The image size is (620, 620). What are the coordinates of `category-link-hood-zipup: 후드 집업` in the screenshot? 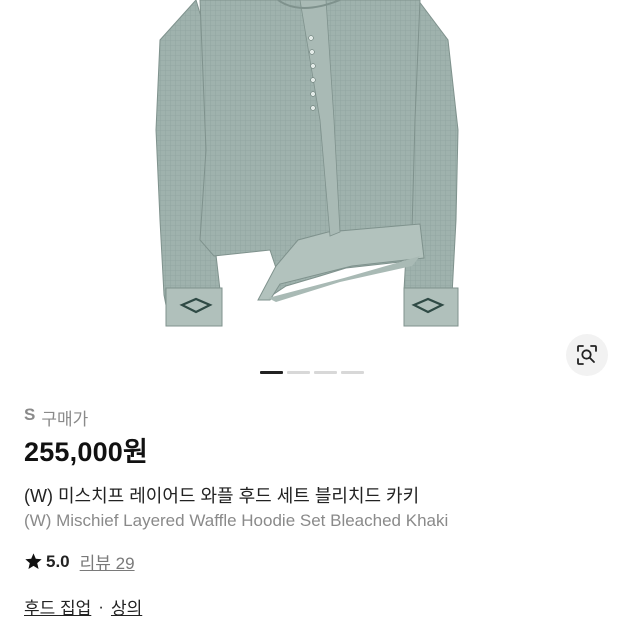 It's located at (57, 606).